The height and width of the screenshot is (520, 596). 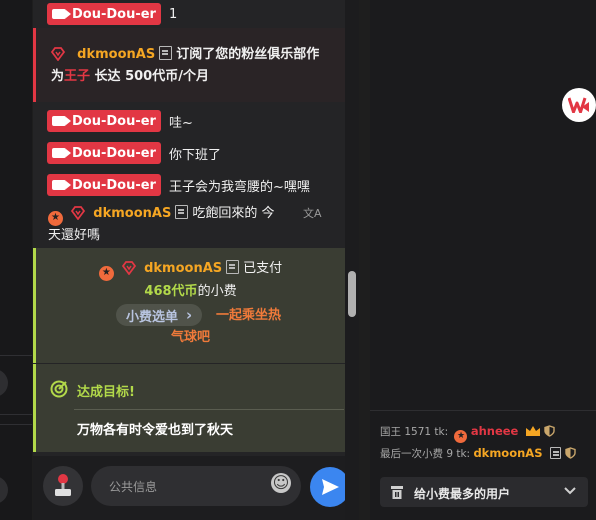 I want to click on message-text: 王子会为我弯腰的~嘿嘿, so click(x=239, y=187).